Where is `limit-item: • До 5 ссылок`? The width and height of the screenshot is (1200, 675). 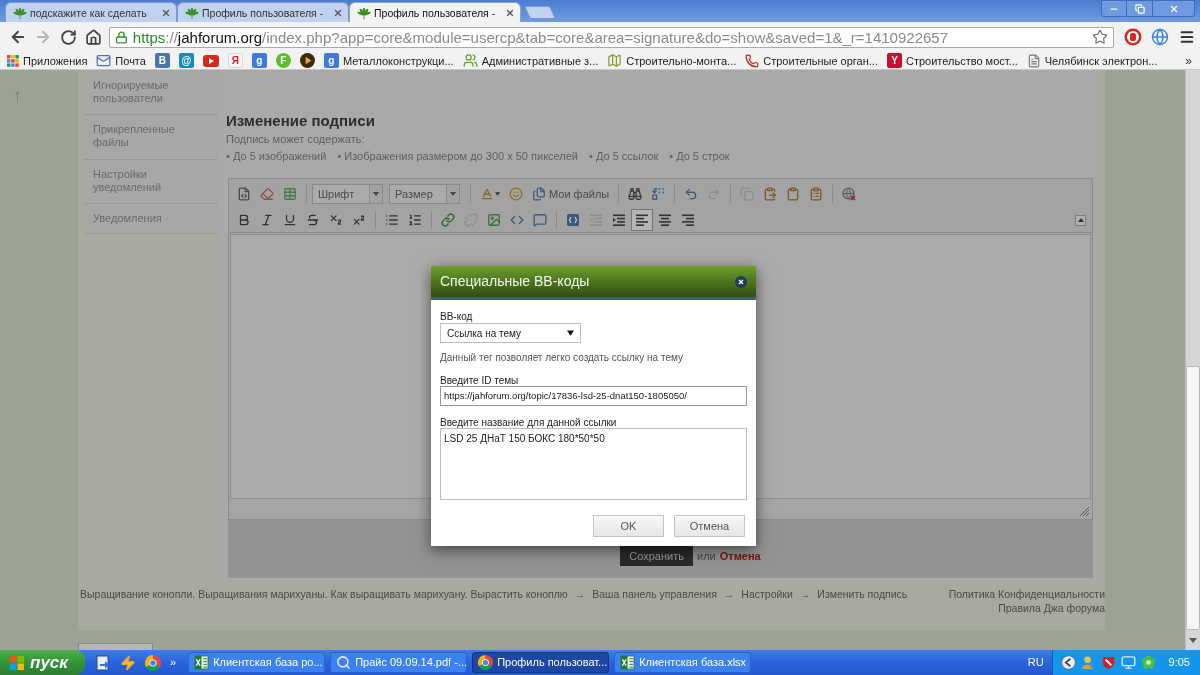 limit-item: • До 5 ссылок is located at coordinates (624, 156).